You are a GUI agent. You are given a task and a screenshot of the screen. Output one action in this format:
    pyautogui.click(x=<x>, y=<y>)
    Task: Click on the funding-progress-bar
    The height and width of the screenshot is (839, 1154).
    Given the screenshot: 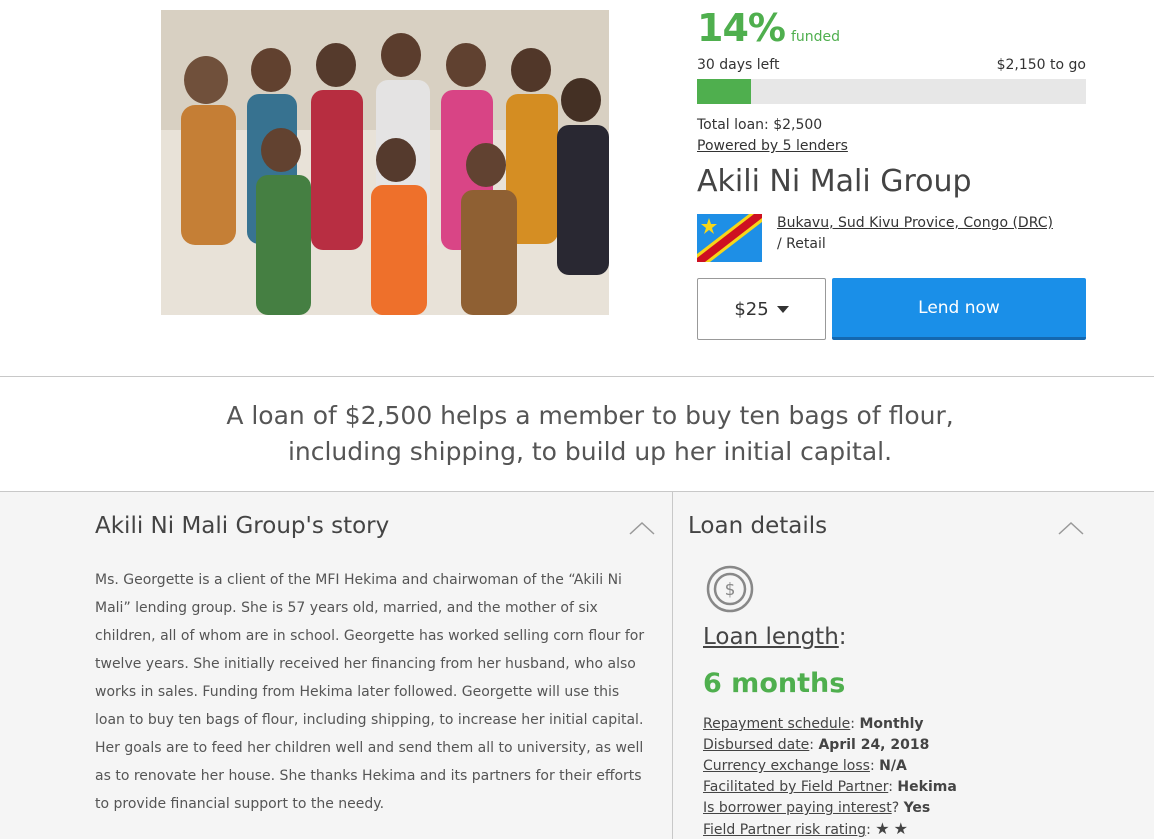 What is the action you would take?
    pyautogui.click(x=891, y=91)
    